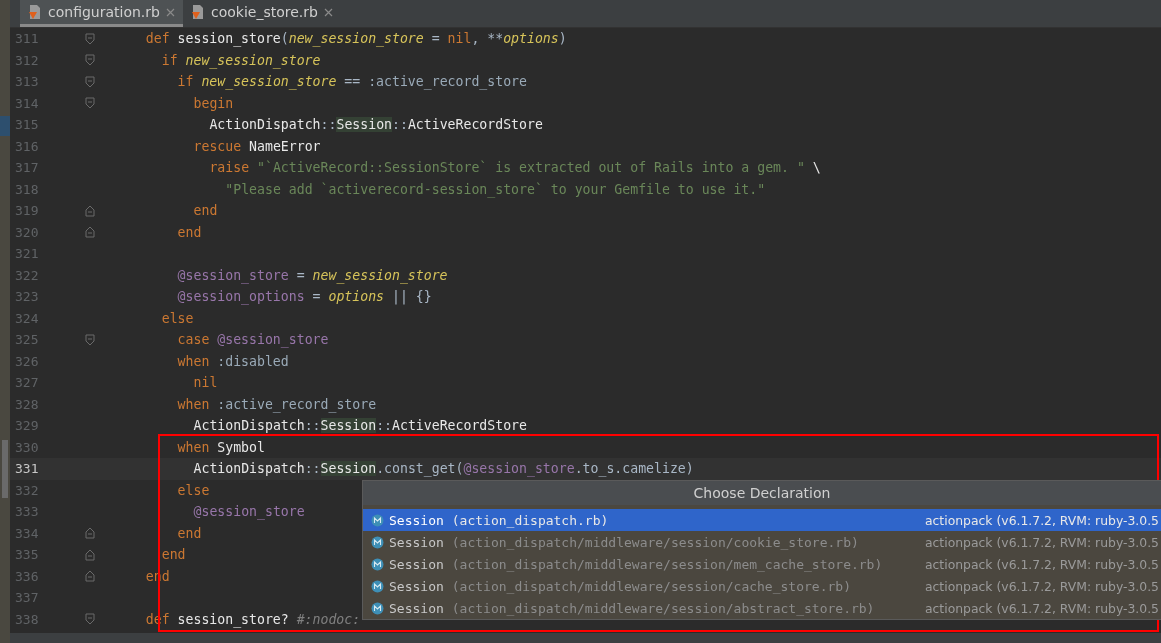 The width and height of the screenshot is (1161, 643). What do you see at coordinates (205, 383) in the screenshot?
I see `code-line: nil` at bounding box center [205, 383].